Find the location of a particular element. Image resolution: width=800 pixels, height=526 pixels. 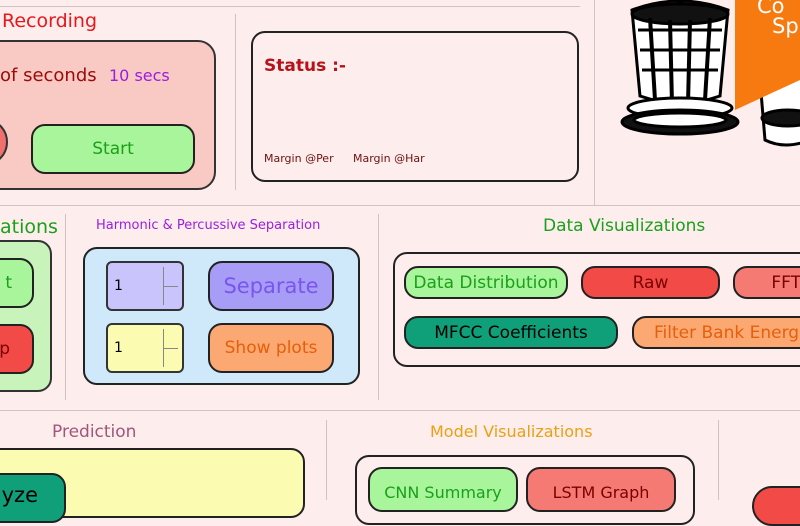

cnn-summary-button: CNN Summary is located at coordinates (443, 489).